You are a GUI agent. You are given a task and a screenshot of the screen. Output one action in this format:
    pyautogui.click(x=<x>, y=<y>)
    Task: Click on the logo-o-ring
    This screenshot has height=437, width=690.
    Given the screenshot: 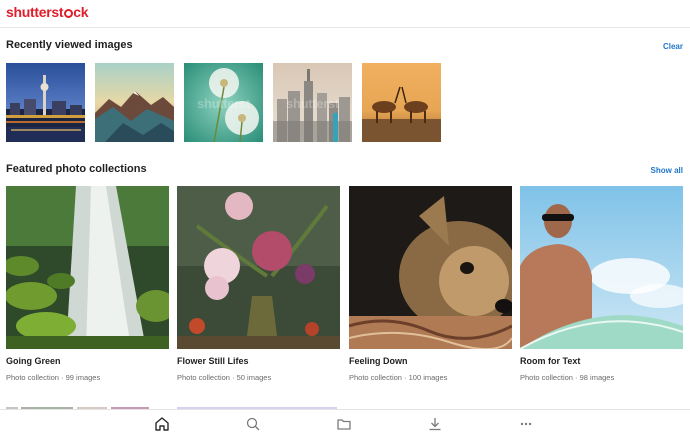 What is the action you would take?
    pyautogui.click(x=68, y=13)
    